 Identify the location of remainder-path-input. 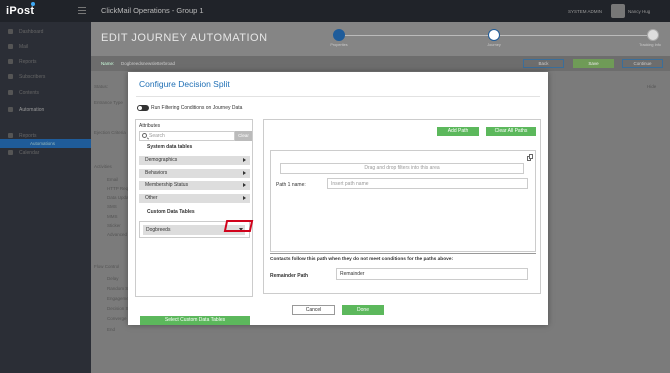
(432, 274).